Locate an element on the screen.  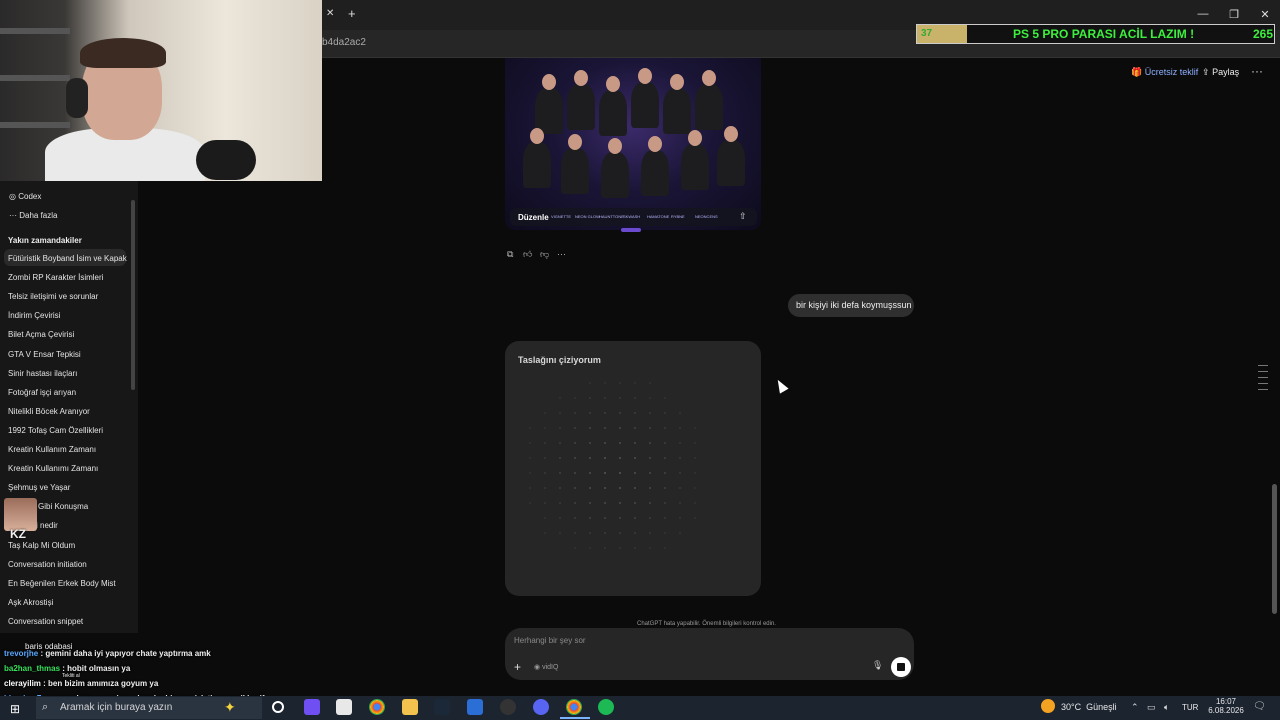
sidebar-chat-item: Telsiz iletişimi ve sorunlar is located at coordinates (53, 296).